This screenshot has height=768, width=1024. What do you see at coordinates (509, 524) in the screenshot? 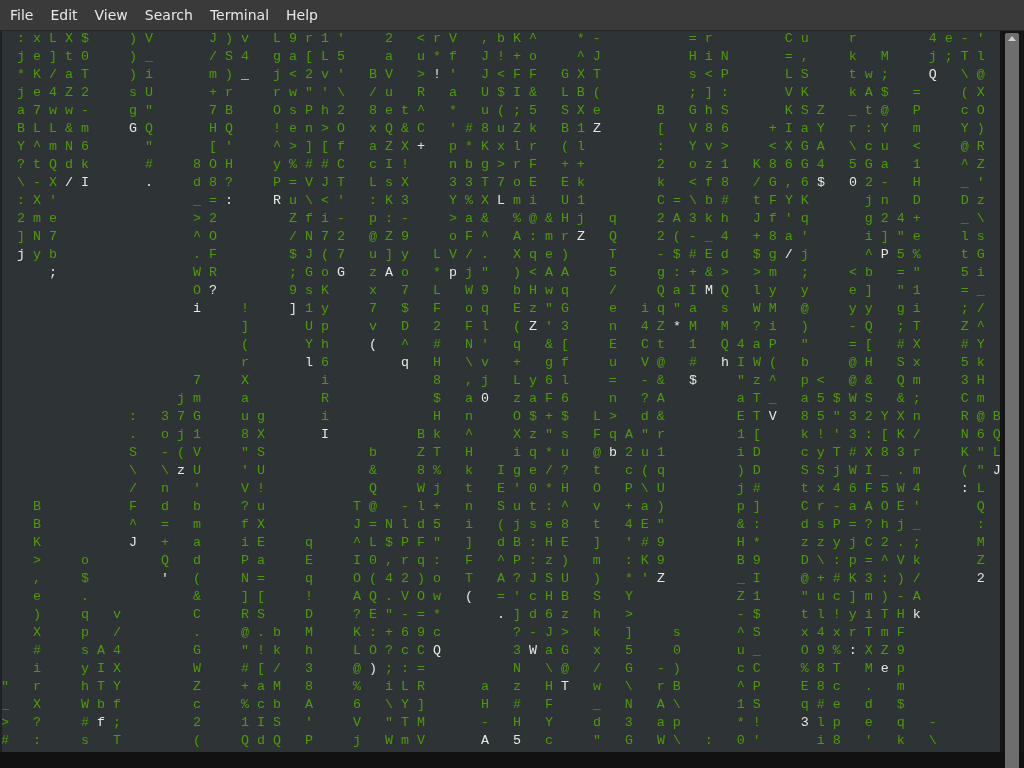
I see `terminal-text: B ^ = m f X J = N l d 5 i ( j s e 8 t 4 E " & : d s P = ? h j _ :` at bounding box center [509, 524].